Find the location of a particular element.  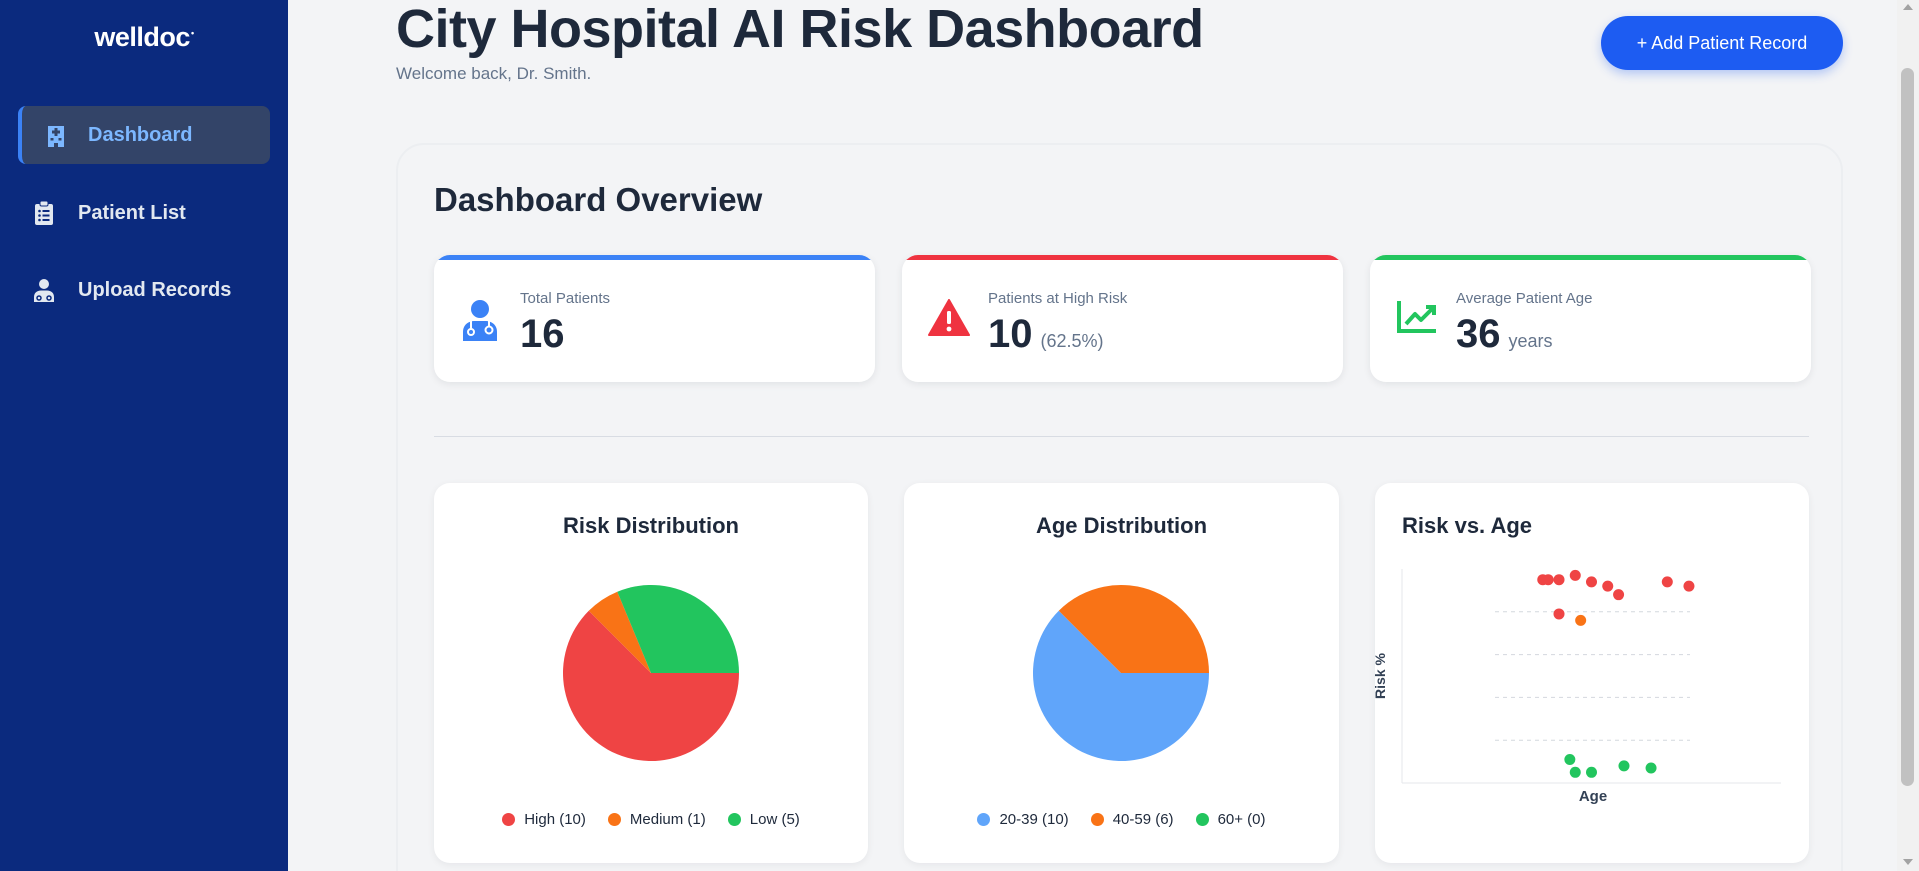

legend-item-60-plus: 60+ (0) is located at coordinates (1230, 819).